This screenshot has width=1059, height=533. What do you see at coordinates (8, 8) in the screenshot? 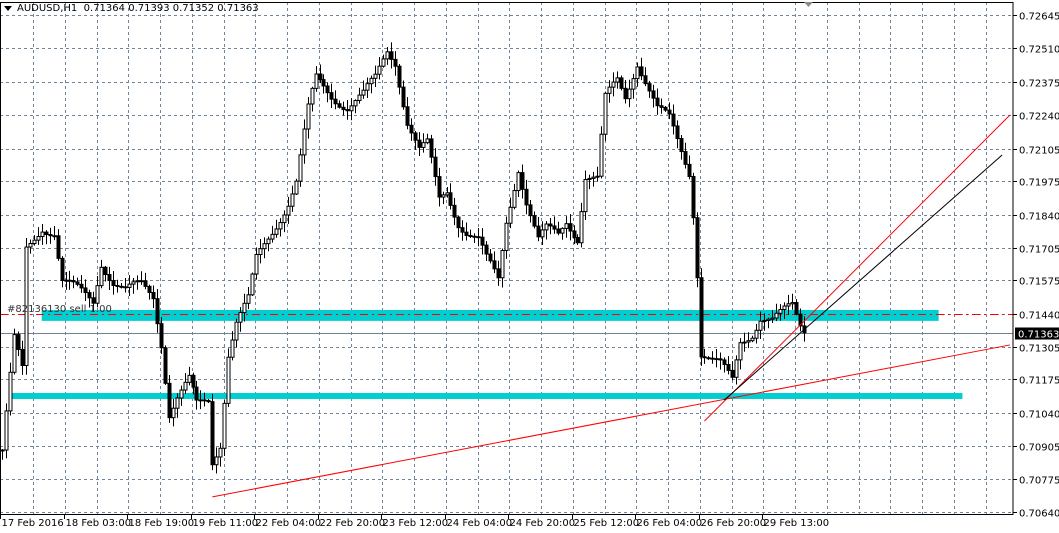
I see `dropdown-triangle-icon` at bounding box center [8, 8].